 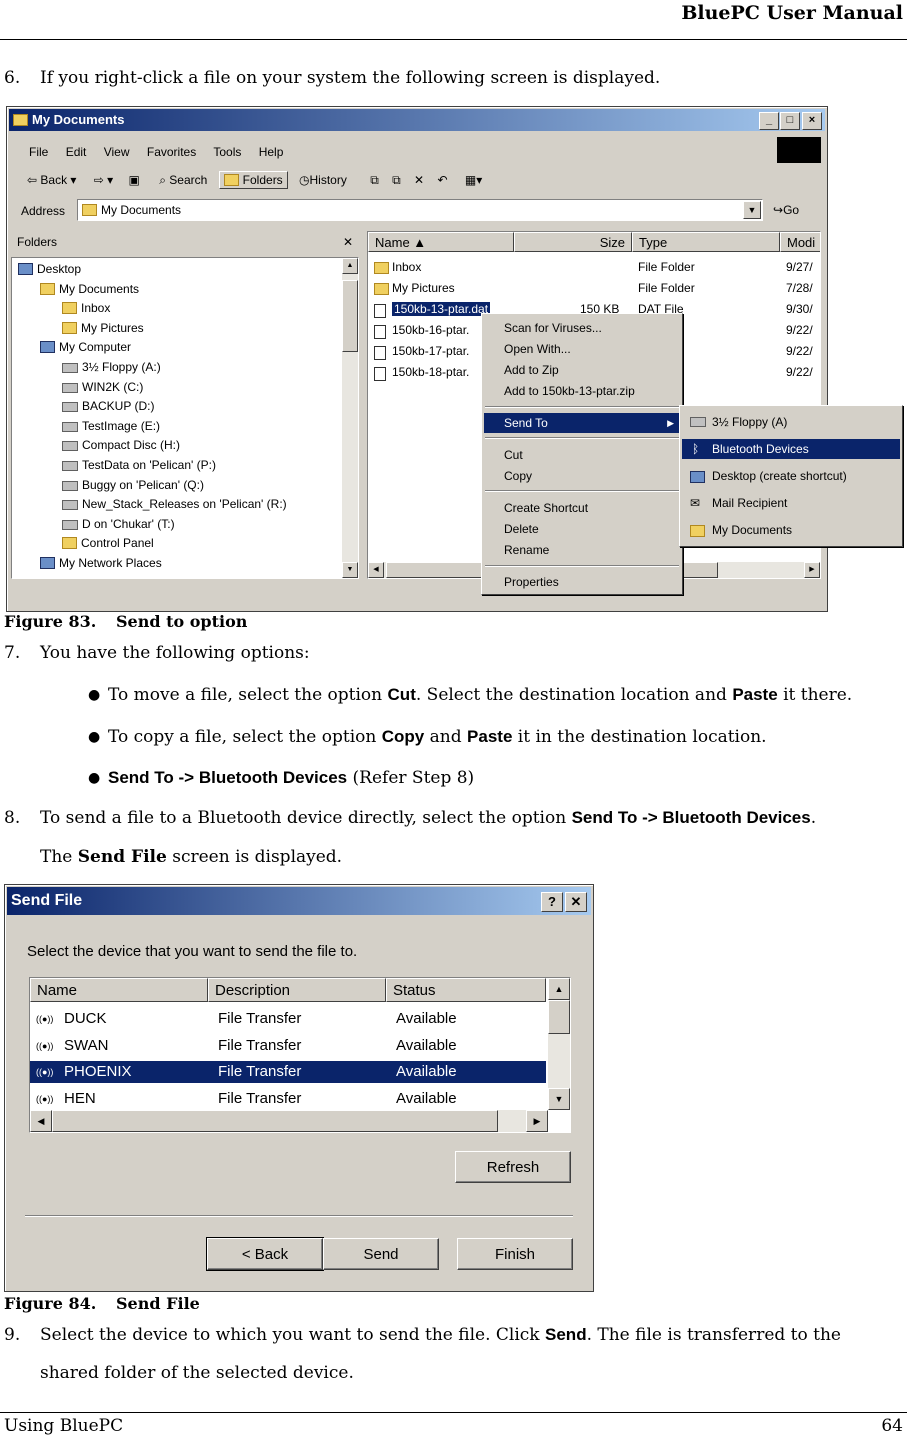 What do you see at coordinates (271, 152) in the screenshot?
I see `menu-help: Help` at bounding box center [271, 152].